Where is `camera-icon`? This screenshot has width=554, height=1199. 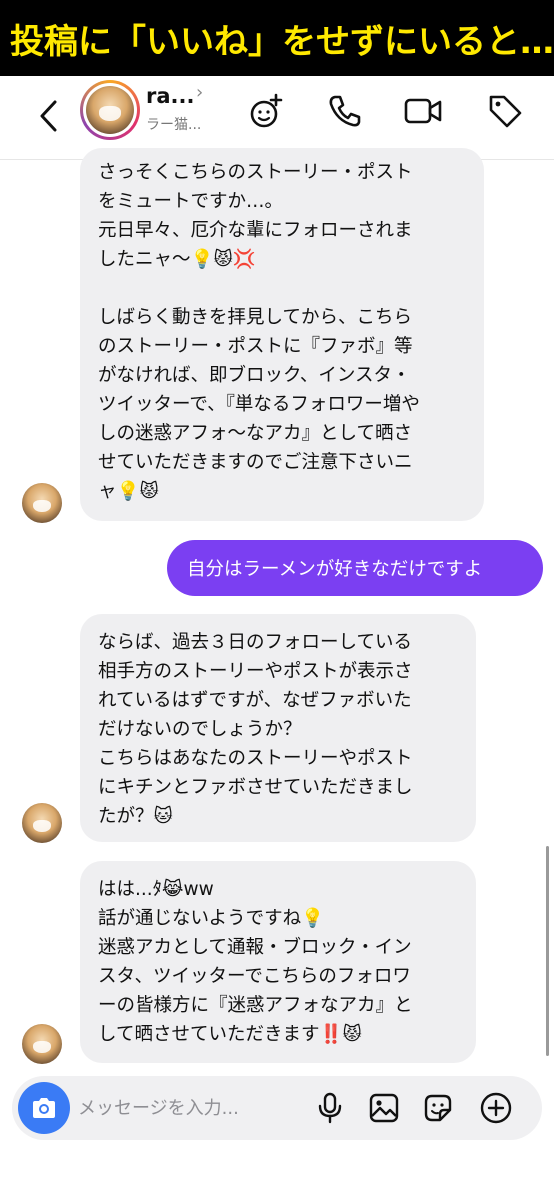 camera-icon is located at coordinates (44, 1108).